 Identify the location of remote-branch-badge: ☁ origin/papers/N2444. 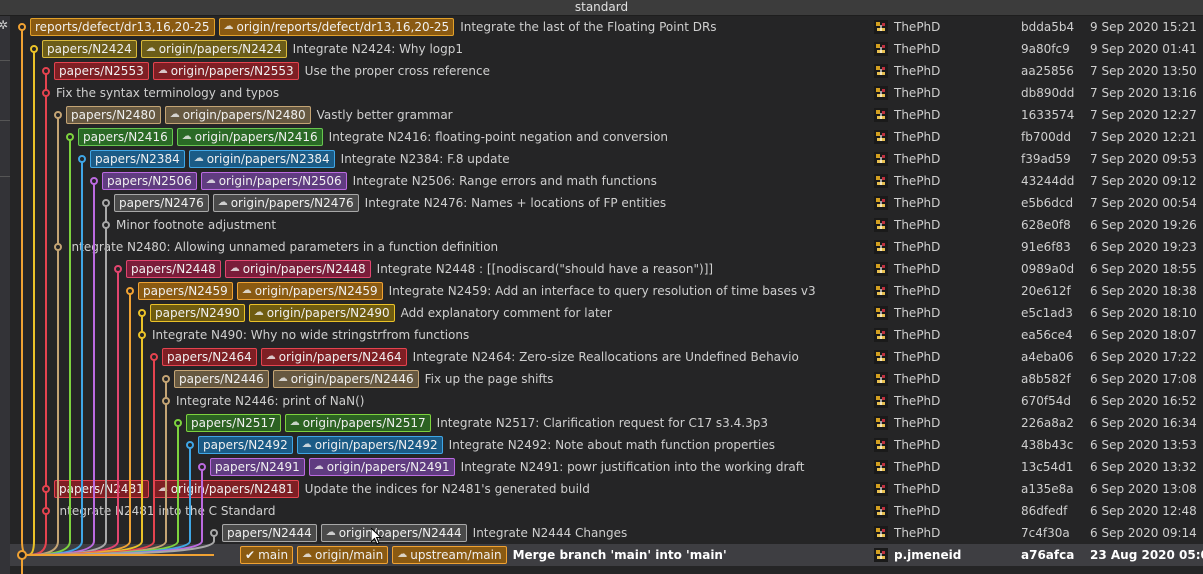
(393, 533).